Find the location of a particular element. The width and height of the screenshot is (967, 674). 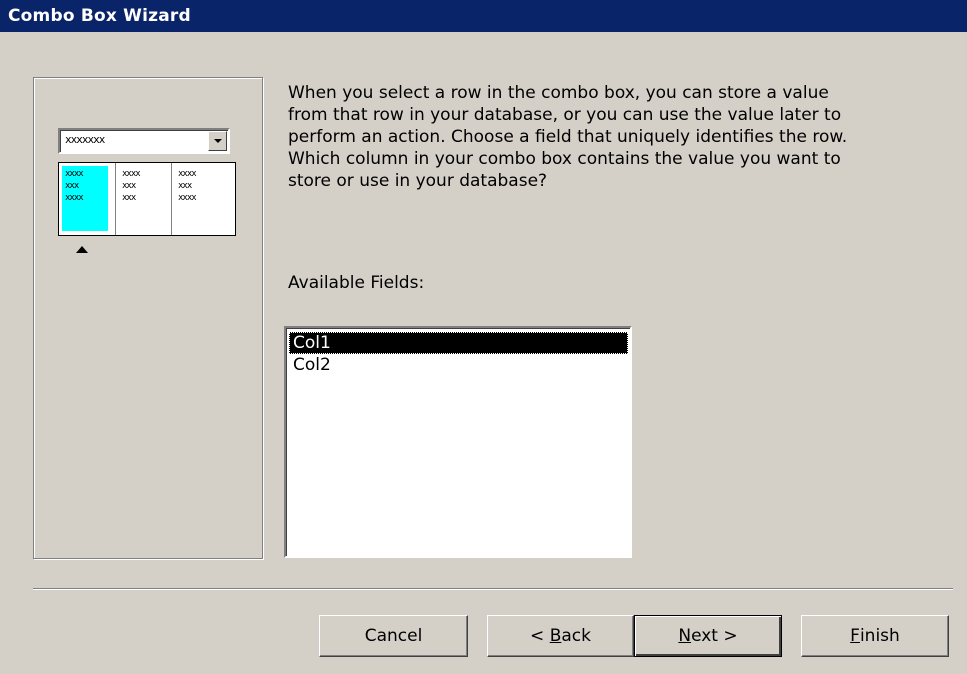

preview-dropdown-button is located at coordinates (217, 141).